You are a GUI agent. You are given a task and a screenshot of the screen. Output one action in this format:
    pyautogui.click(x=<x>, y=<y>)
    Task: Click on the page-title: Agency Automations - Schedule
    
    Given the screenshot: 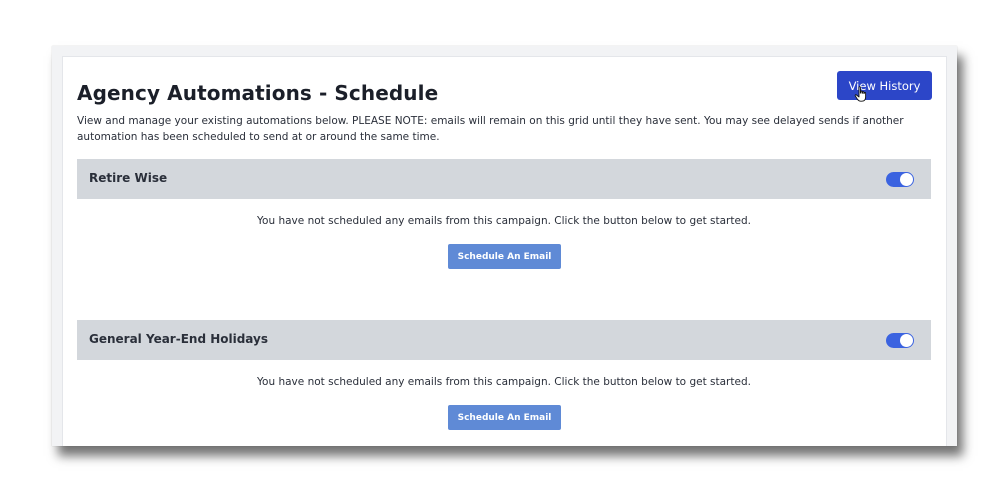 What is the action you would take?
    pyautogui.click(x=258, y=93)
    